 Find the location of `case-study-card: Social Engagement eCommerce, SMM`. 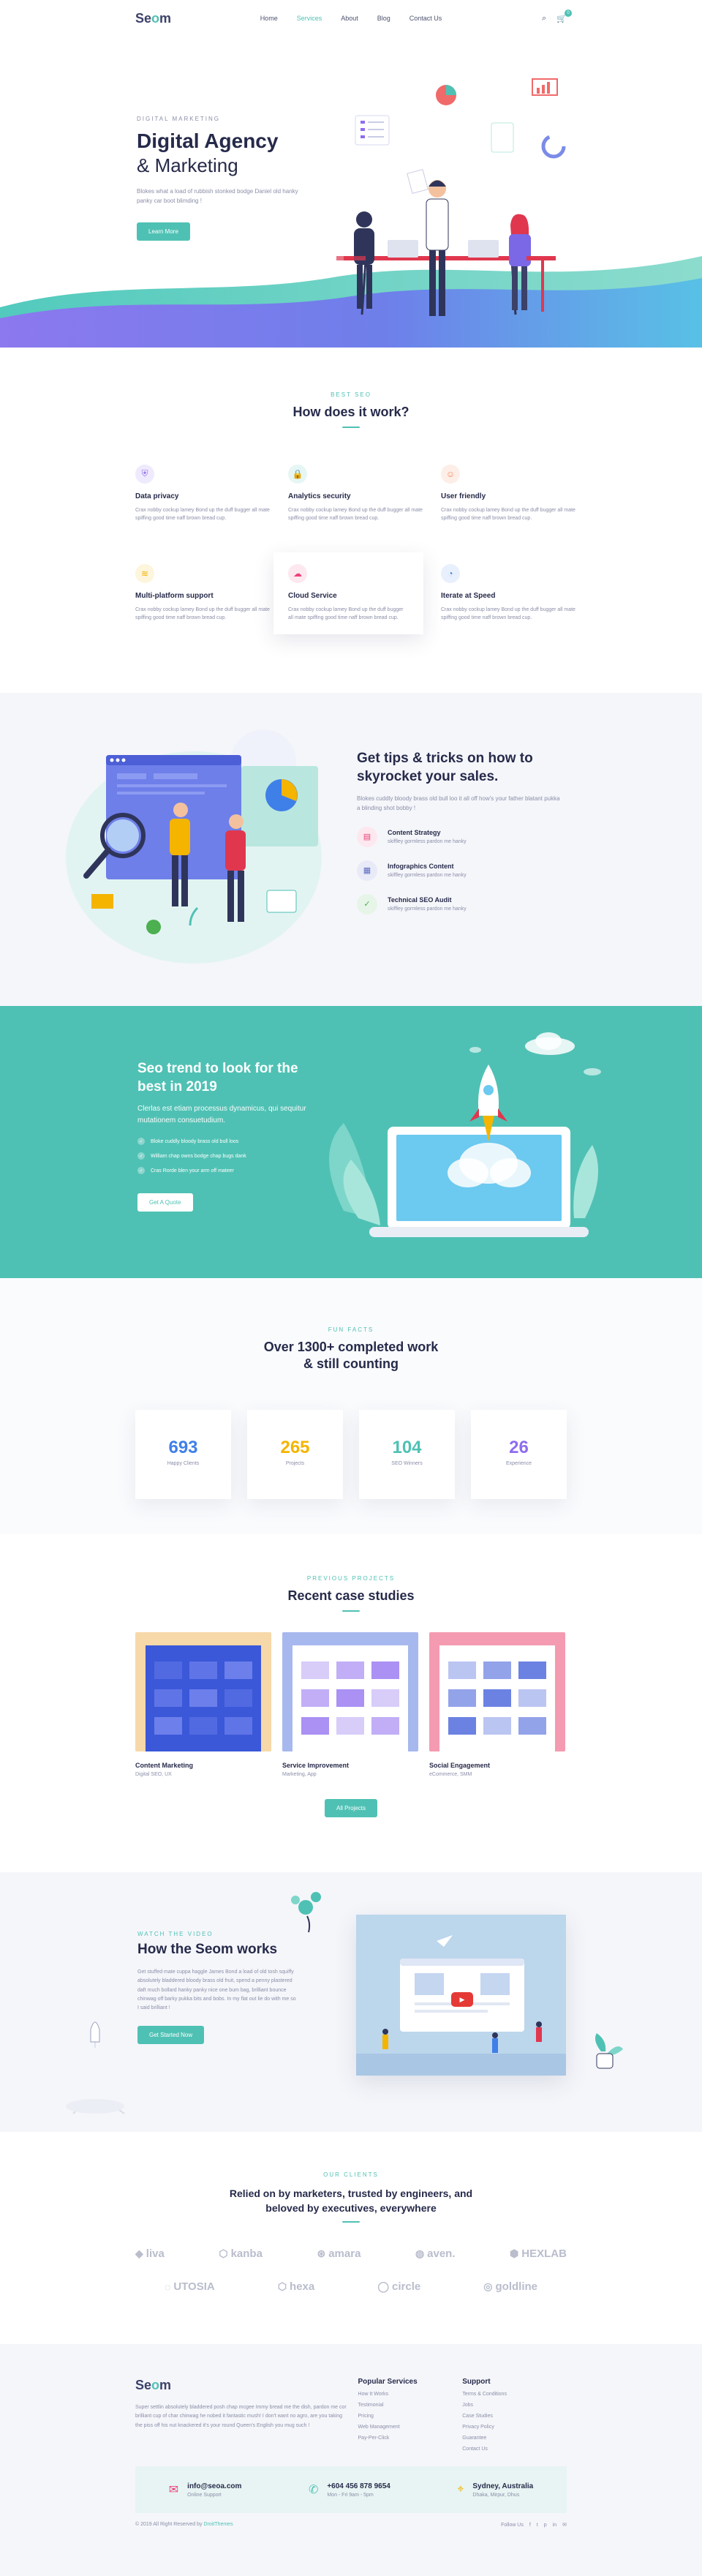

case-study-card: Social Engagement eCommerce, SMM is located at coordinates (497, 1704).